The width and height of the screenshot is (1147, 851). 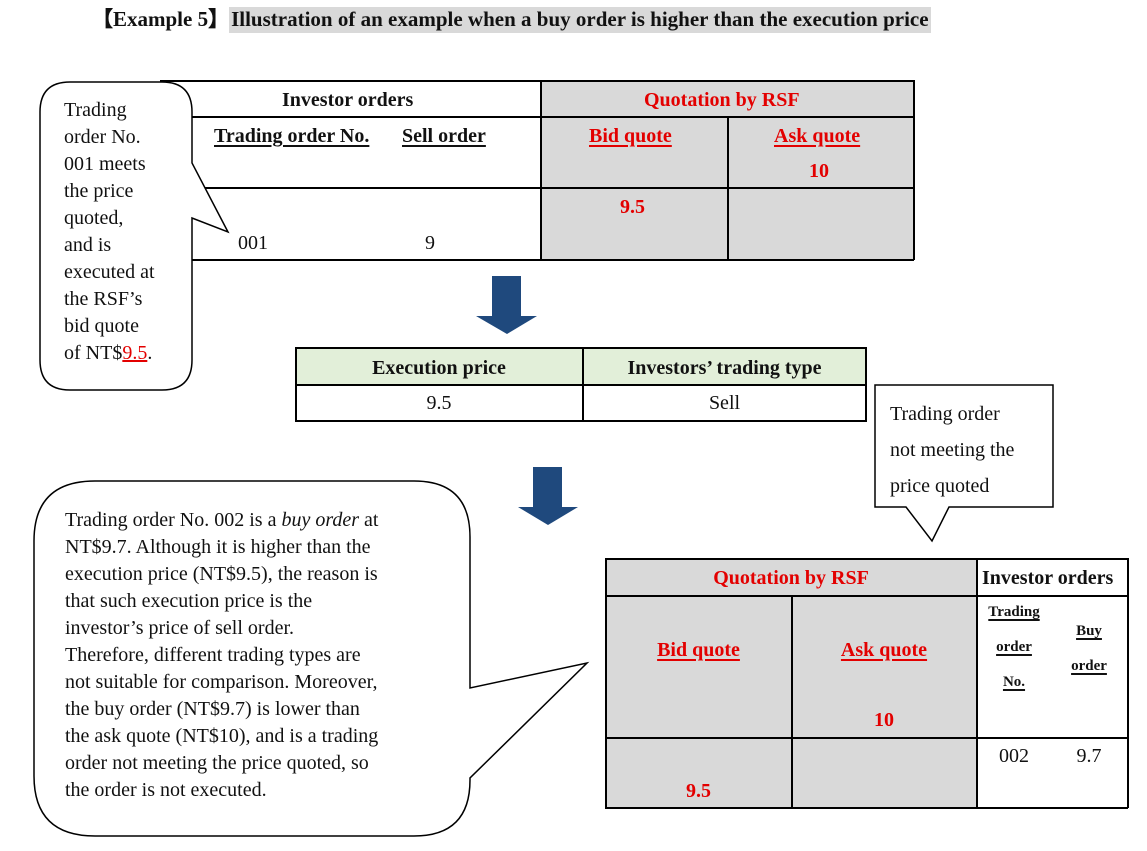 I want to click on callout-3-line: not suitable for comparison. Moreover,, so click(x=221, y=682).